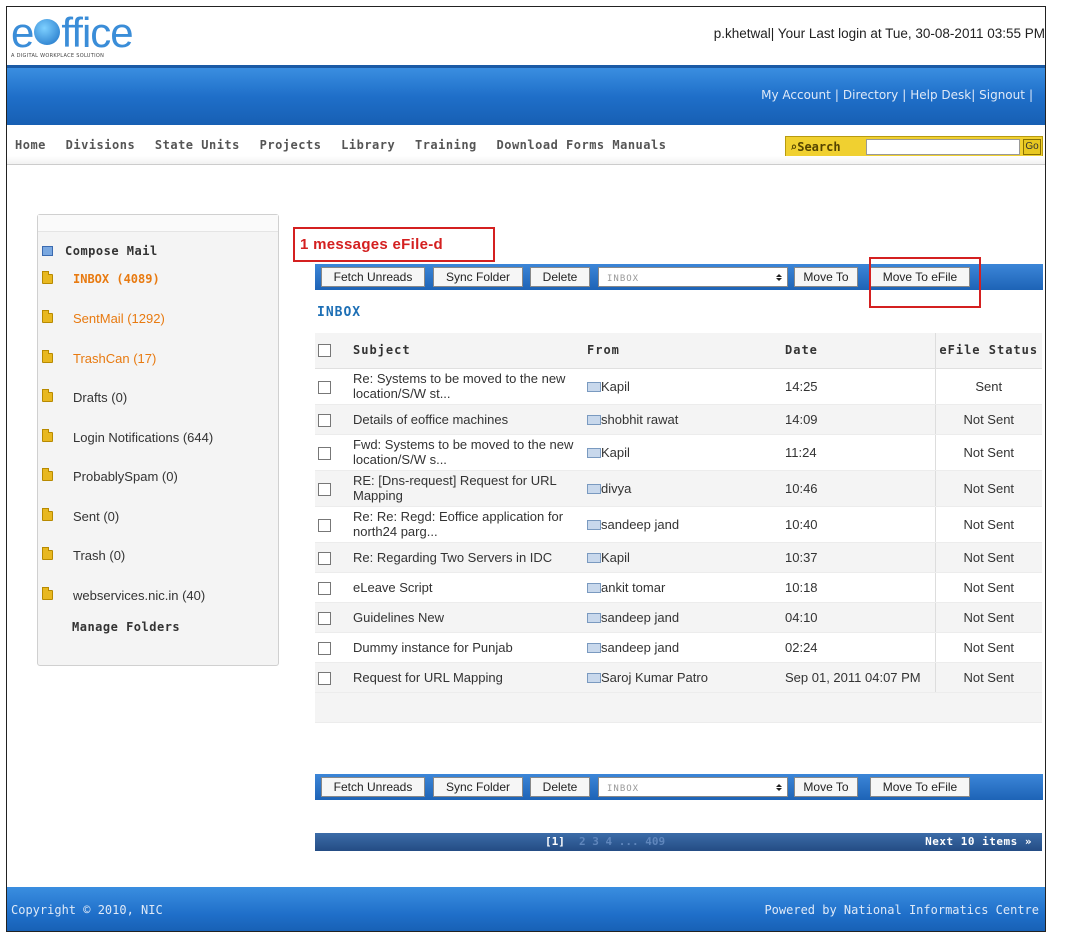  Describe the element at coordinates (860, 677) in the screenshot. I see `message-date: Sep 01, 2011 04:07 PM` at that location.